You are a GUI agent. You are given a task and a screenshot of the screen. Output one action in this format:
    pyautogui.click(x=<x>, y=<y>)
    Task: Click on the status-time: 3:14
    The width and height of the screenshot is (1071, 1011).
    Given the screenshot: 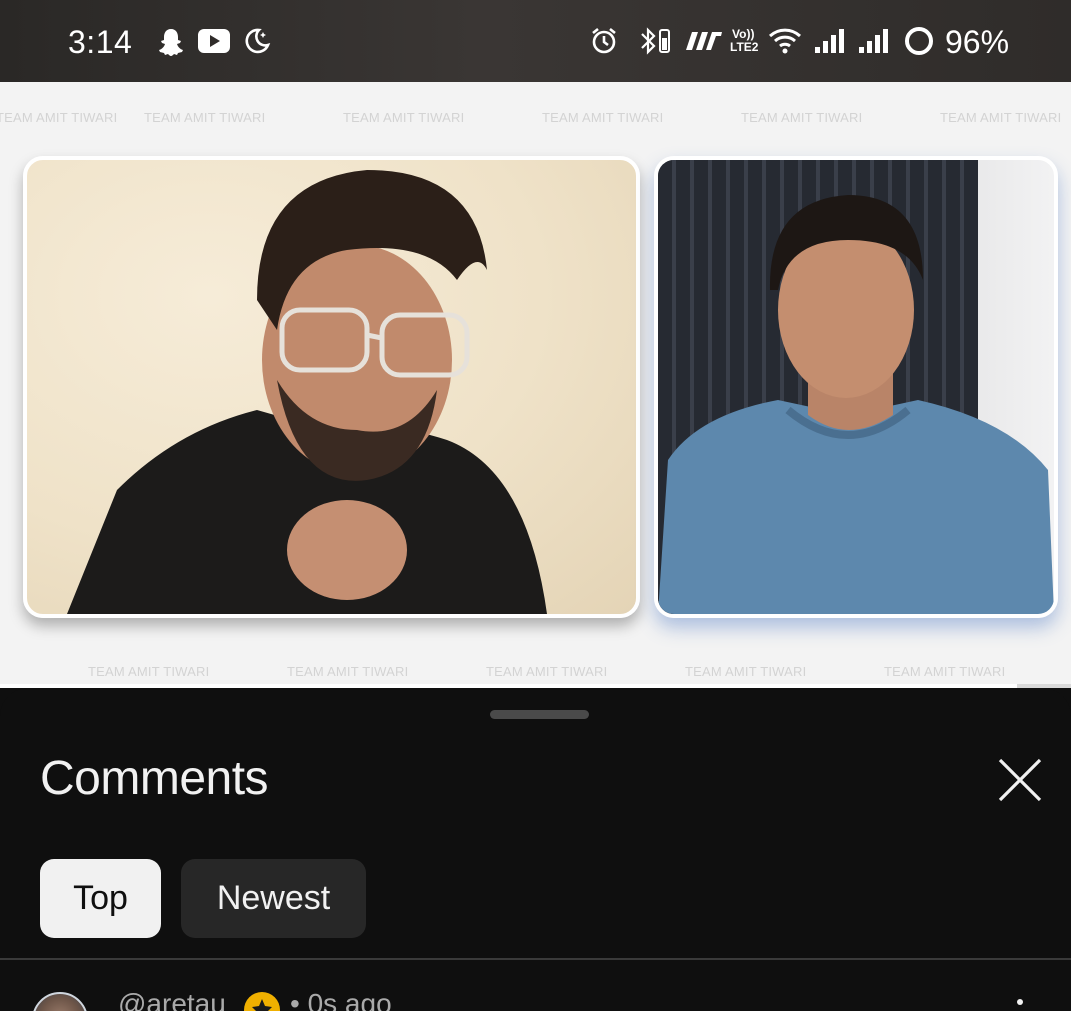 What is the action you would take?
    pyautogui.click(x=100, y=42)
    